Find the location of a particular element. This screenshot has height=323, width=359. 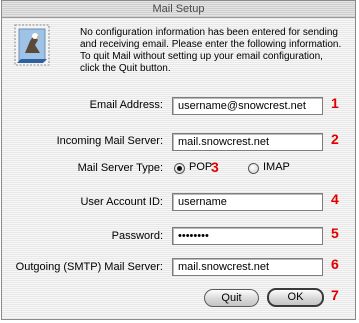

annotation-7: 7 is located at coordinates (335, 295).